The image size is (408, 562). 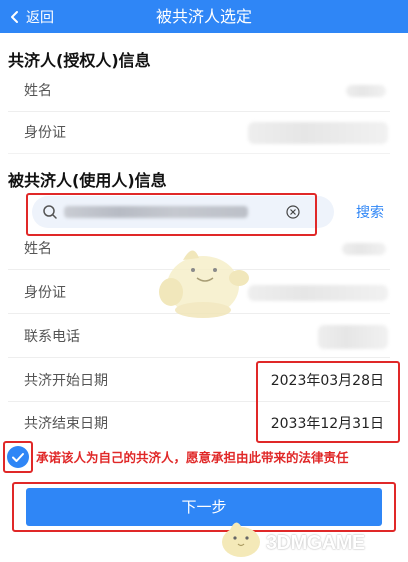 What do you see at coordinates (293, 212) in the screenshot?
I see `clear-icon` at bounding box center [293, 212].